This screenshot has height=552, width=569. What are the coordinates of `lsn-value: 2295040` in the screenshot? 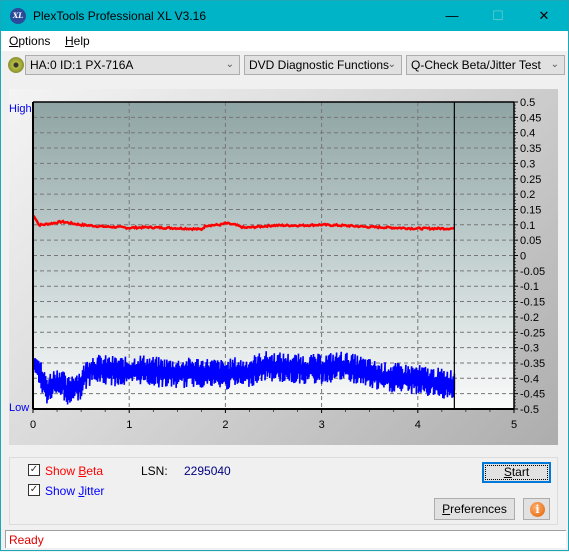 It's located at (207, 471).